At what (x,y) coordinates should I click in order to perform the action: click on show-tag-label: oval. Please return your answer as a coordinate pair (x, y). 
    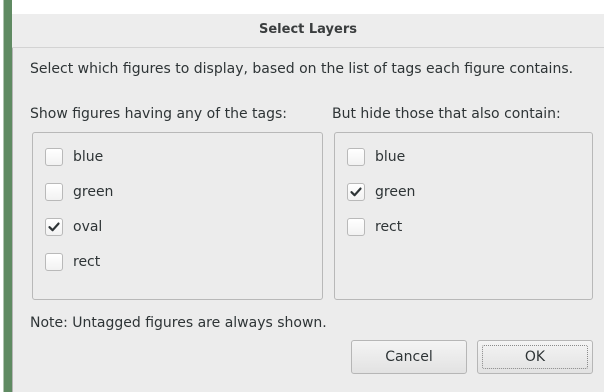
    Looking at the image, I should click on (88, 227).